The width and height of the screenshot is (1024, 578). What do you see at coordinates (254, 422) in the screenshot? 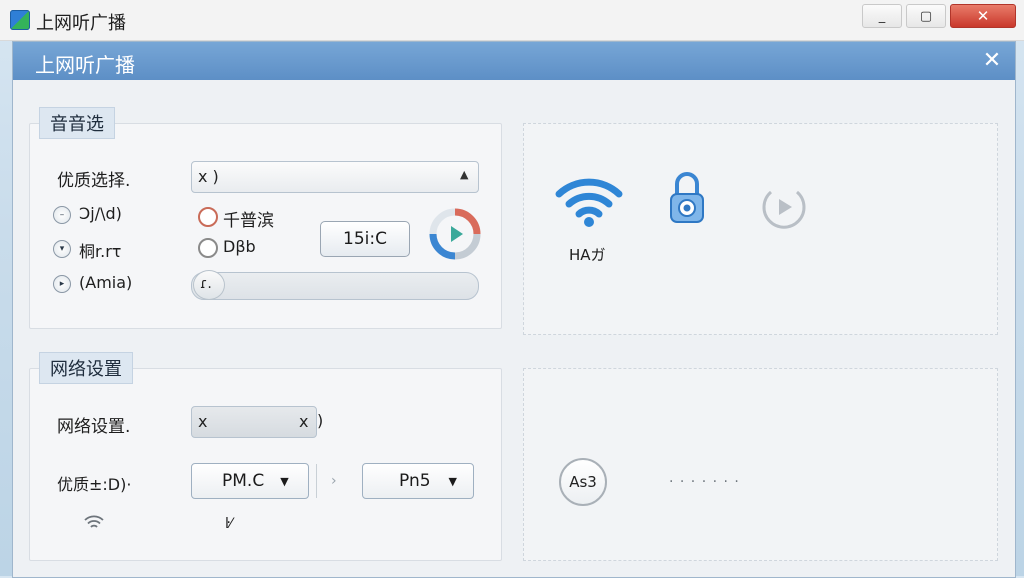
I see `network-setting-field: x x` at bounding box center [254, 422].